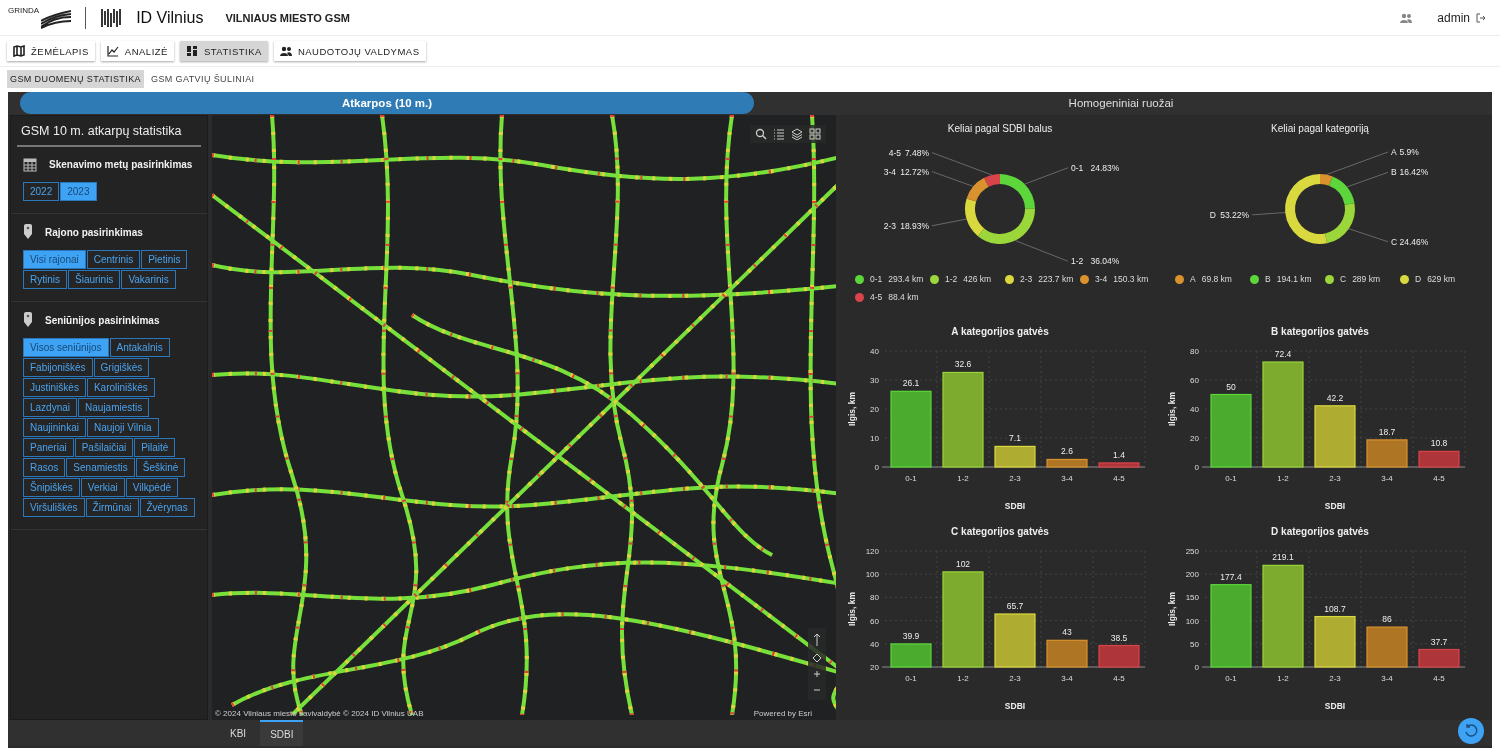  Describe the element at coordinates (113, 259) in the screenshot. I see `filter-option: Centrinis` at that location.